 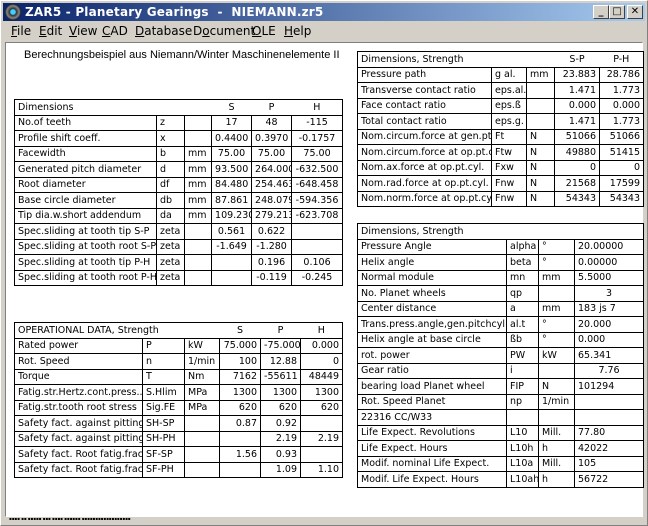 I want to click on window-title: ZAR5 - Planetary Gearings - NIEMANN.zr5, so click(x=174, y=12).